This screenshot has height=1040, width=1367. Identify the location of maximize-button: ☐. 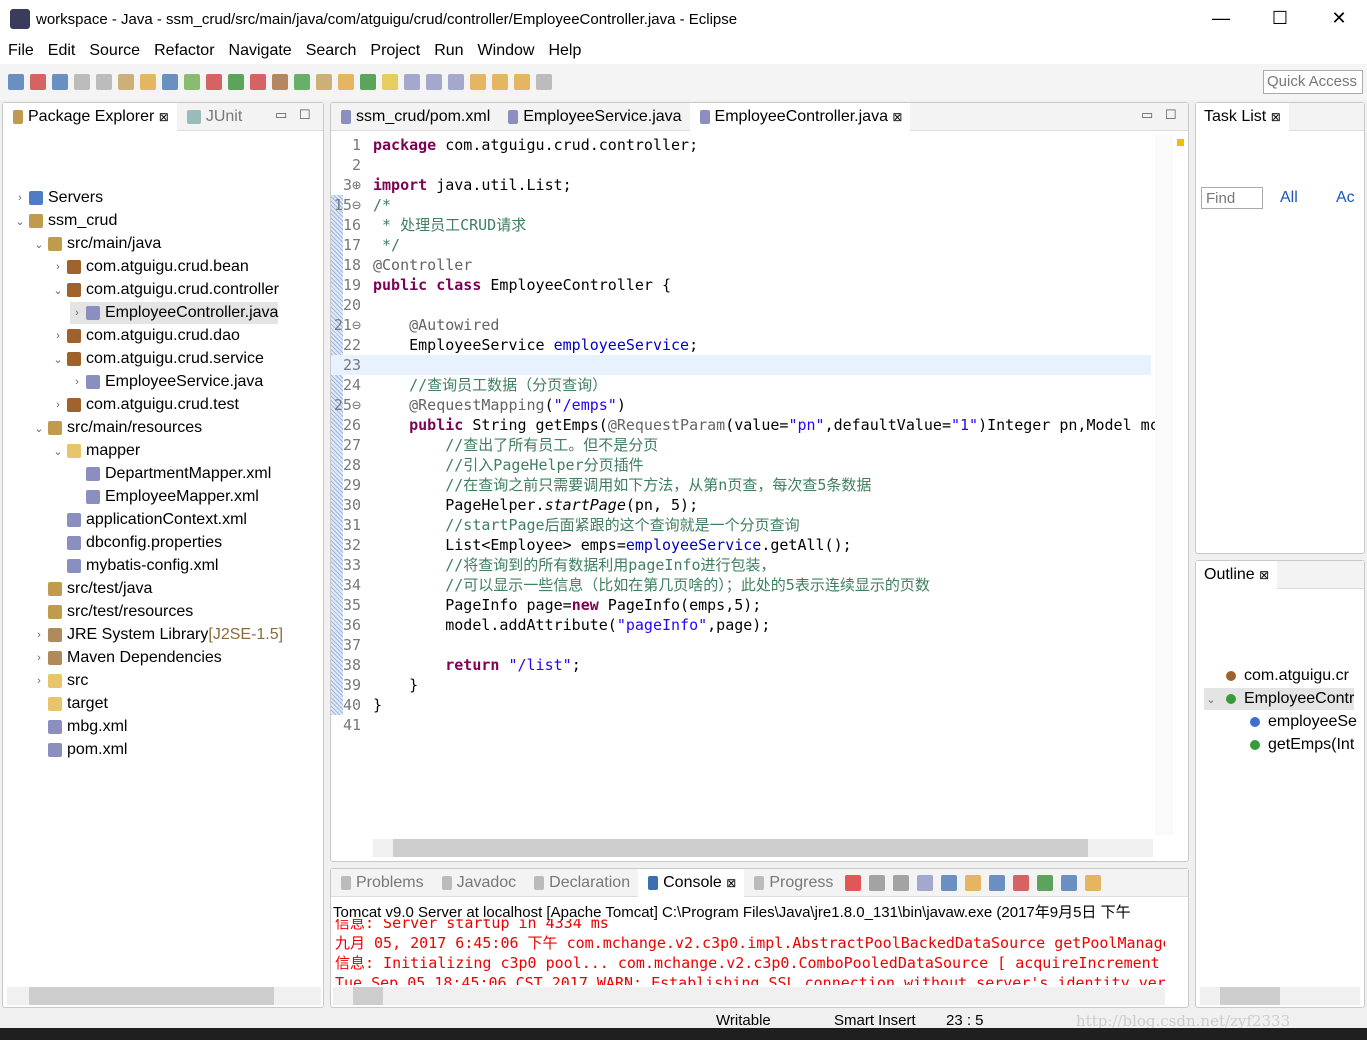
(1280, 18).